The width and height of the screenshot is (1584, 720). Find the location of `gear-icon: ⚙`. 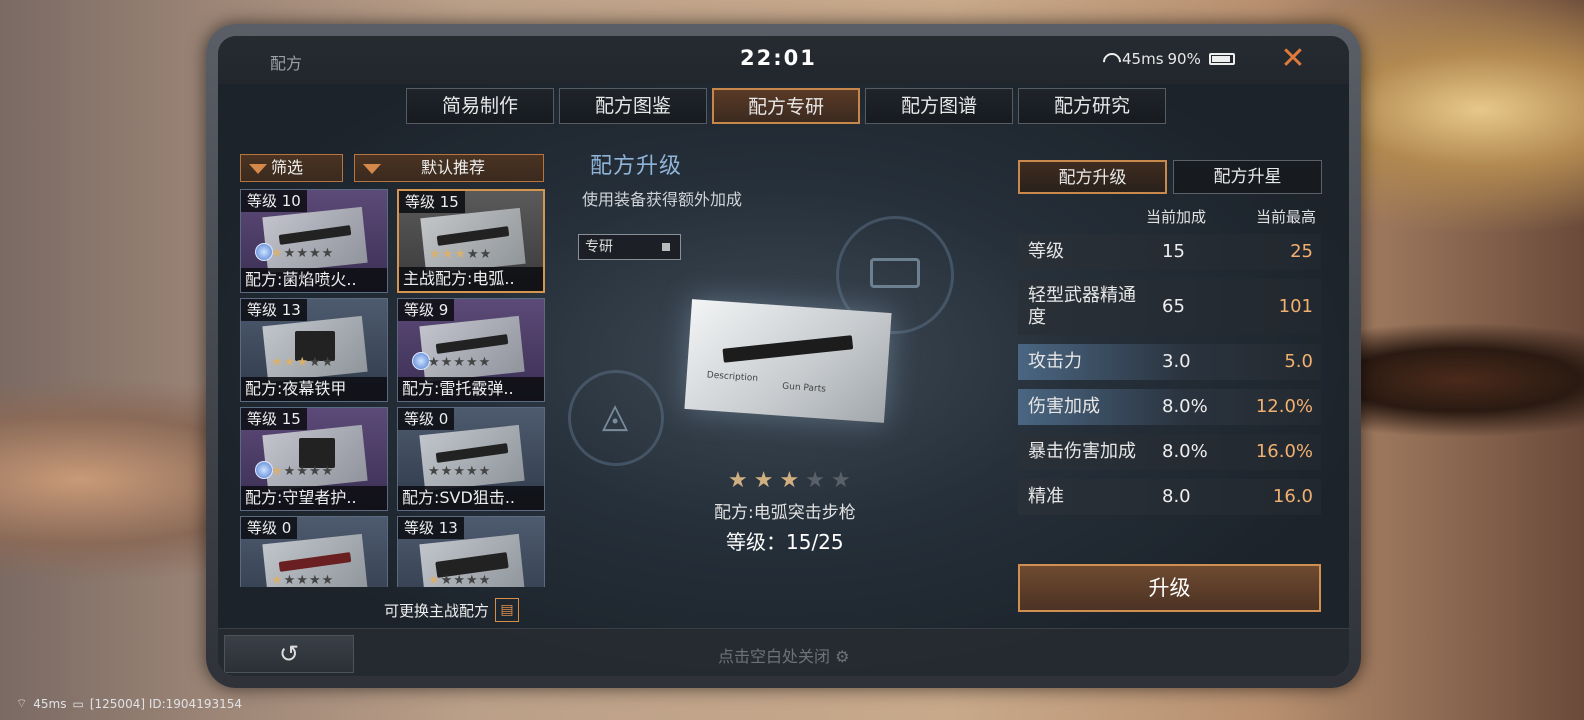

gear-icon: ⚙ is located at coordinates (842, 656).